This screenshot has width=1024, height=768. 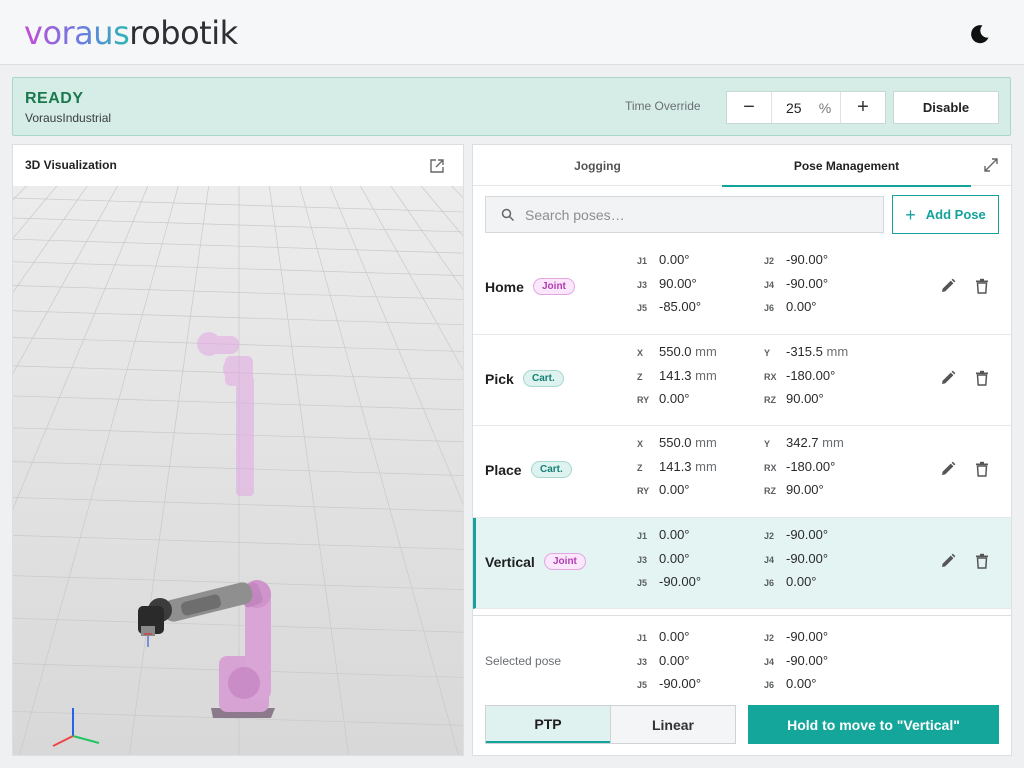 What do you see at coordinates (980, 34) in the screenshot?
I see `moon-icon` at bounding box center [980, 34].